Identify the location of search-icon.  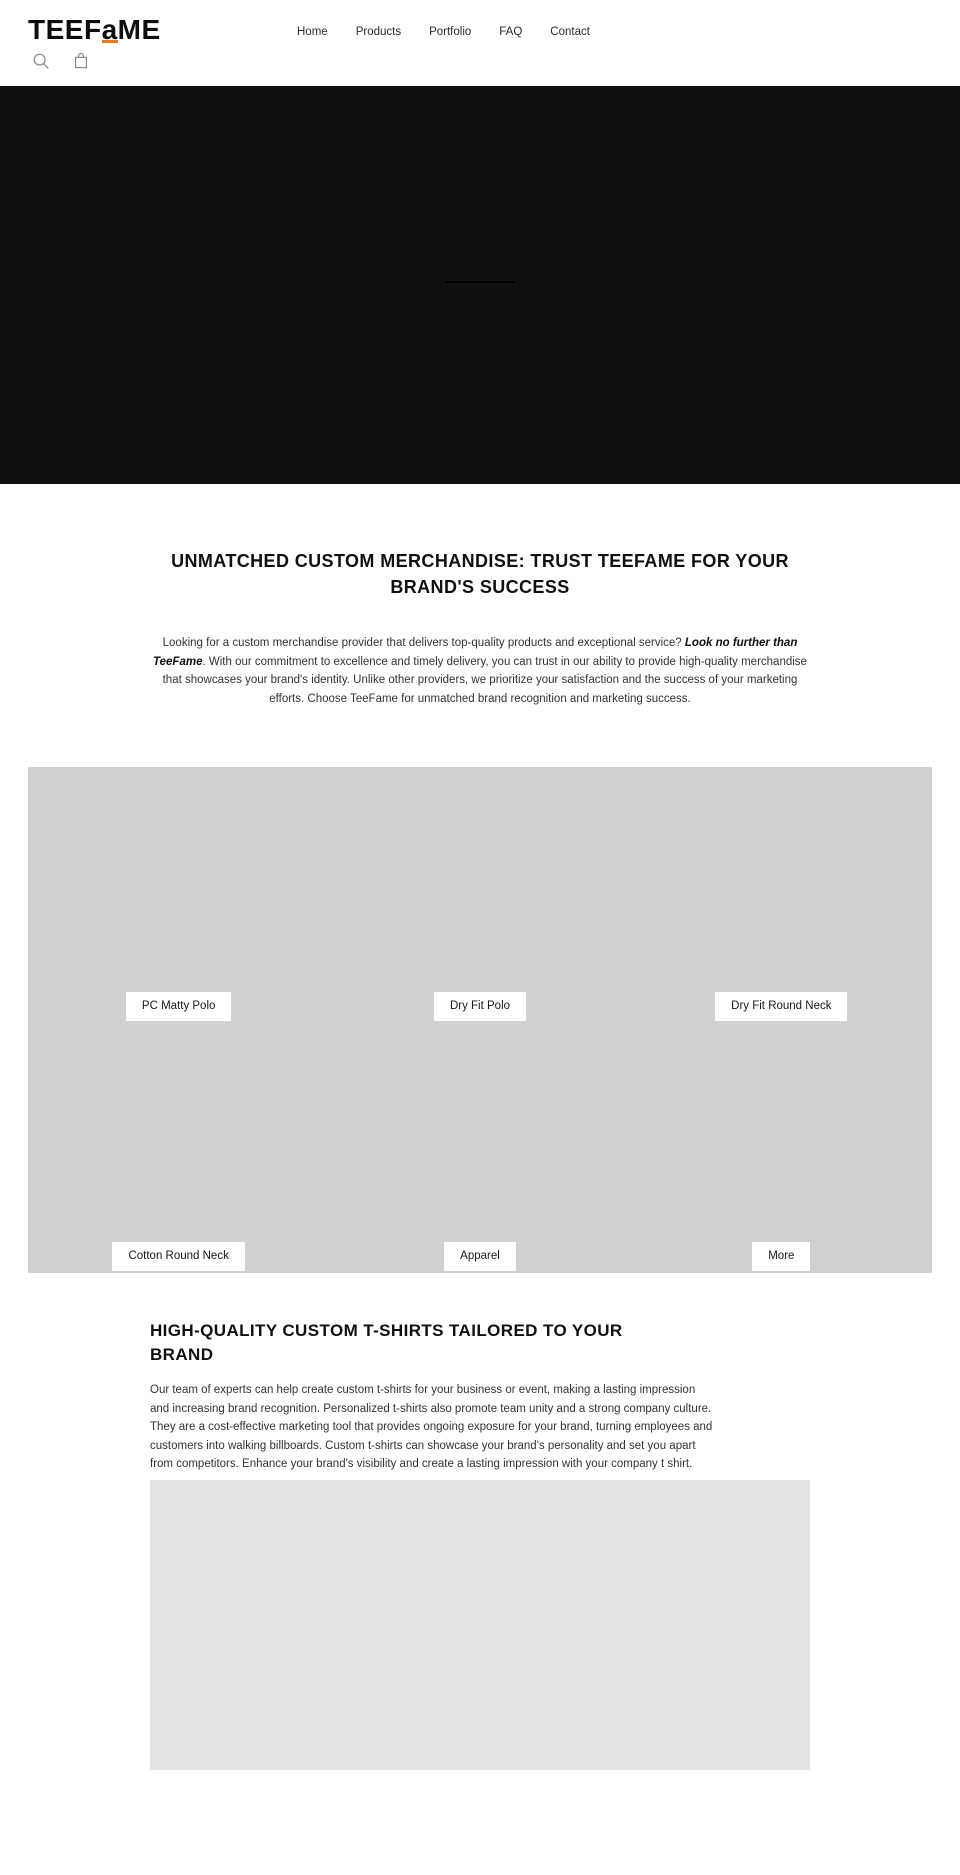
(41, 61).